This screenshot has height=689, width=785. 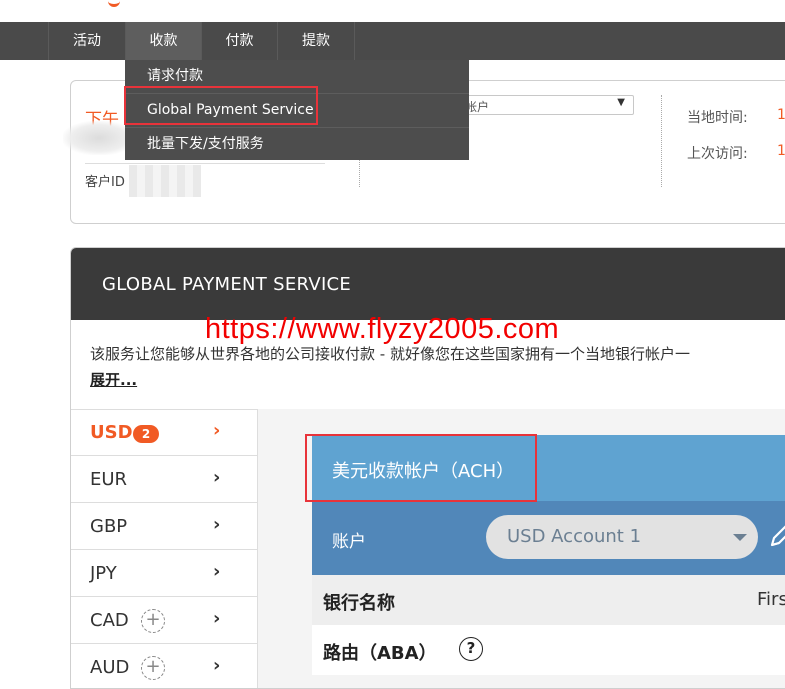 I want to click on logo-fragment, so click(x=114, y=3).